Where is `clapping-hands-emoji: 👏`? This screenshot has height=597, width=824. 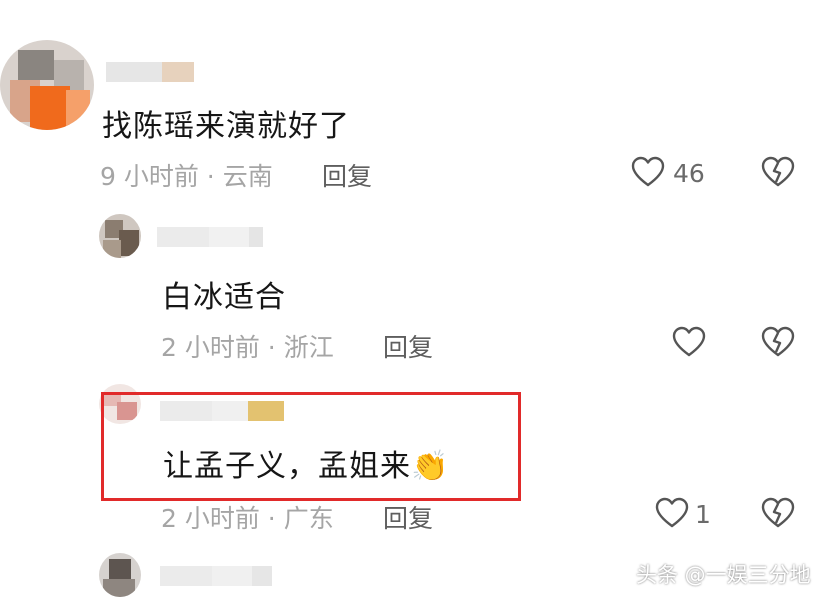 clapping-hands-emoji: 👏 is located at coordinates (430, 466).